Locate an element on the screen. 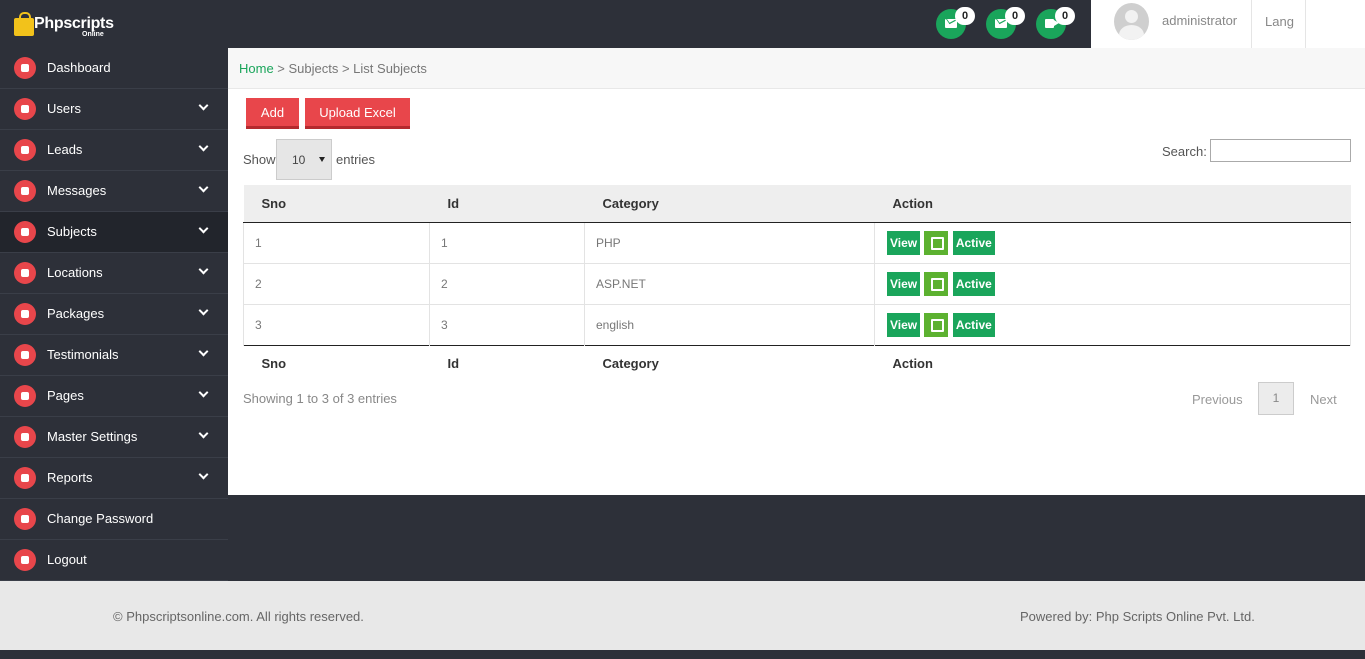 The height and width of the screenshot is (659, 1365). breadcrumb-path: > Subjects > List Subjects is located at coordinates (350, 68).